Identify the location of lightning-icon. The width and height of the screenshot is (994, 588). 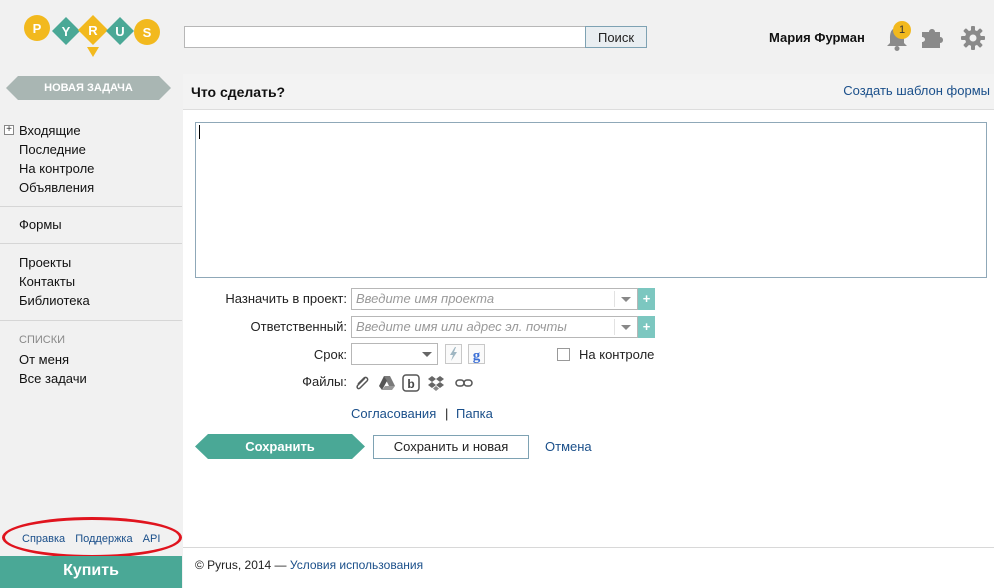
(453, 354).